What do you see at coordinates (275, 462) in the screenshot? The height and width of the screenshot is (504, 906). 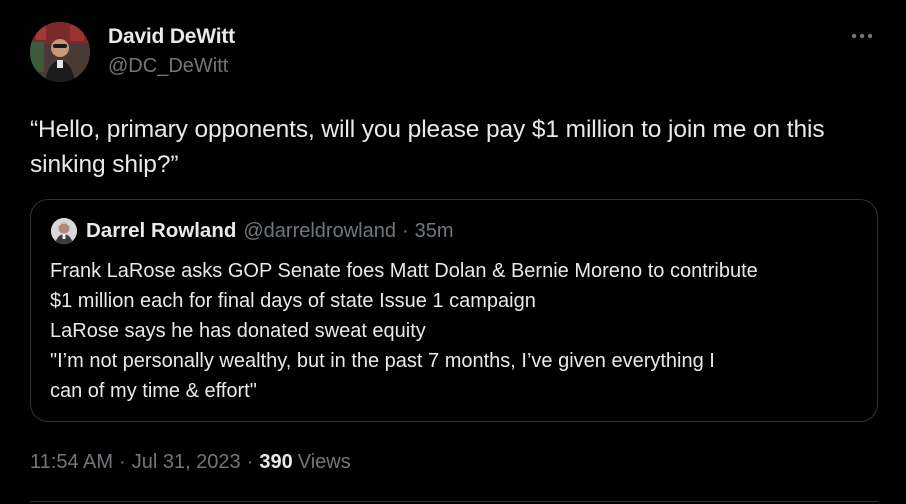 I see `views-count: 390` at bounding box center [275, 462].